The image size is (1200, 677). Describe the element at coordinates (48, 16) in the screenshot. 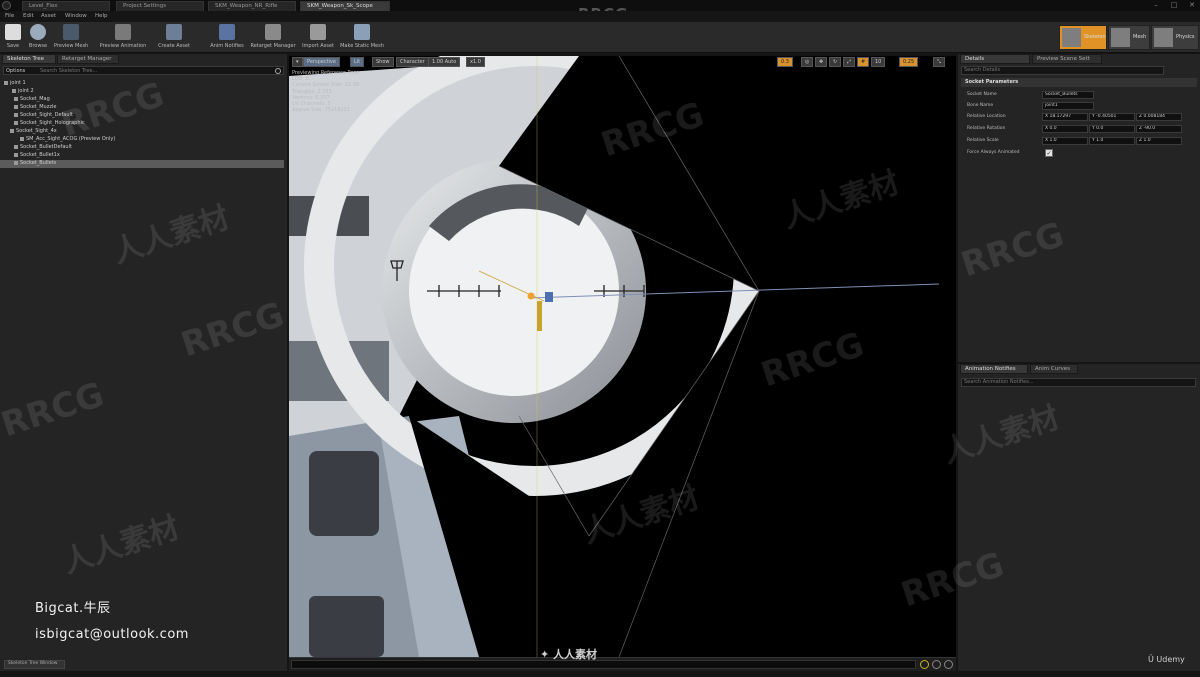

I see `menu-asset: Asset` at that location.